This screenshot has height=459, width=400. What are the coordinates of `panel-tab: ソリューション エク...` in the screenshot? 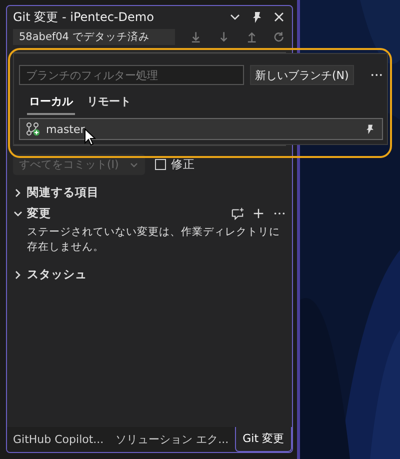 It's located at (172, 439).